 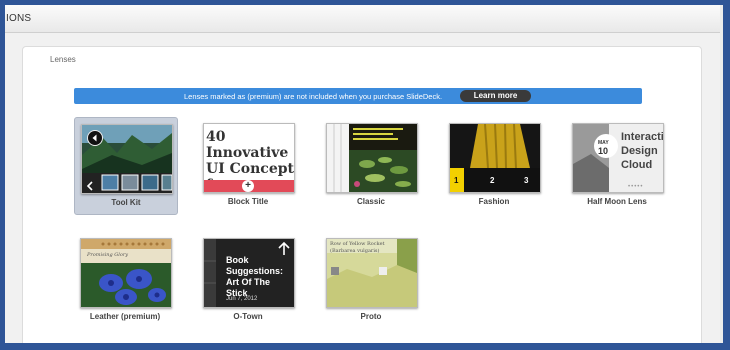 I want to click on fashion-number: 1, so click(x=456, y=180).